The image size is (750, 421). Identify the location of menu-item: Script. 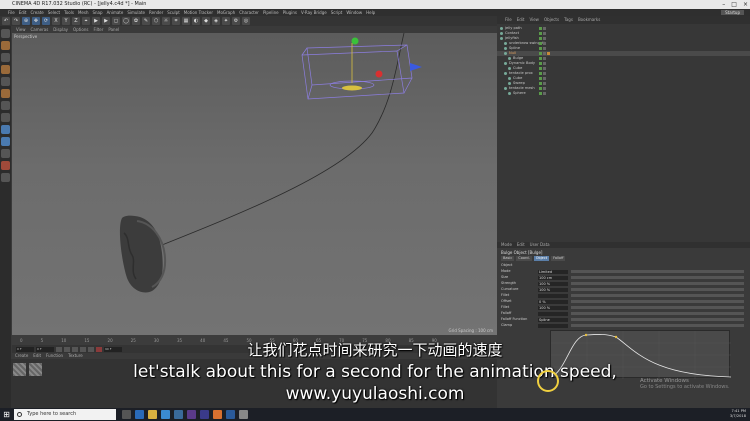
(337, 12).